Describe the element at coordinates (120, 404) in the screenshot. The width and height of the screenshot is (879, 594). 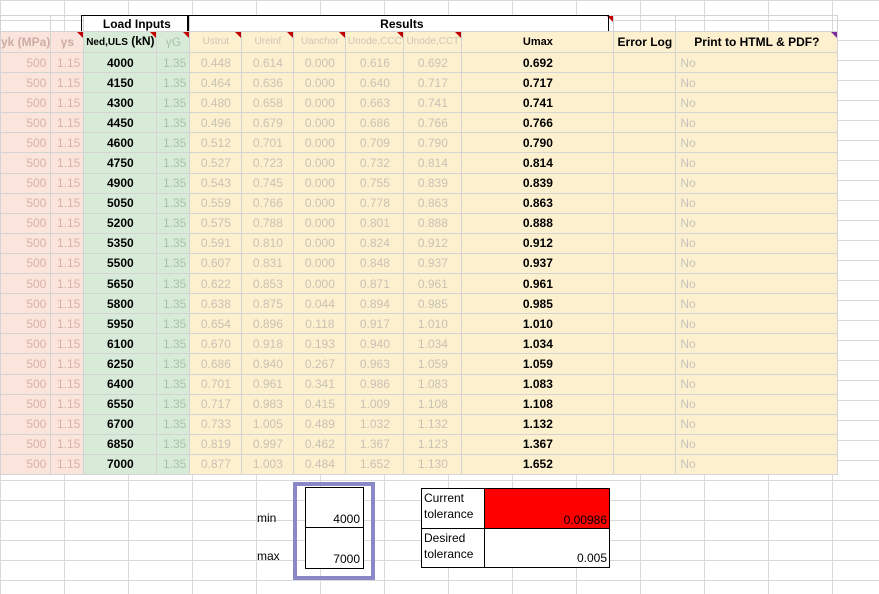
I see `ned-cell: 6550` at that location.